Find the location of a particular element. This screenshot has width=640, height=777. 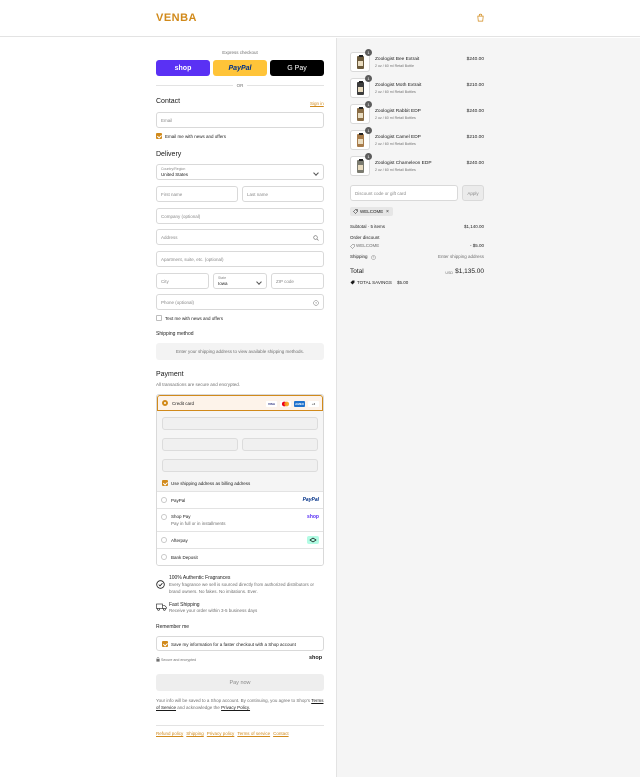

address-field: Address is located at coordinates (240, 237).